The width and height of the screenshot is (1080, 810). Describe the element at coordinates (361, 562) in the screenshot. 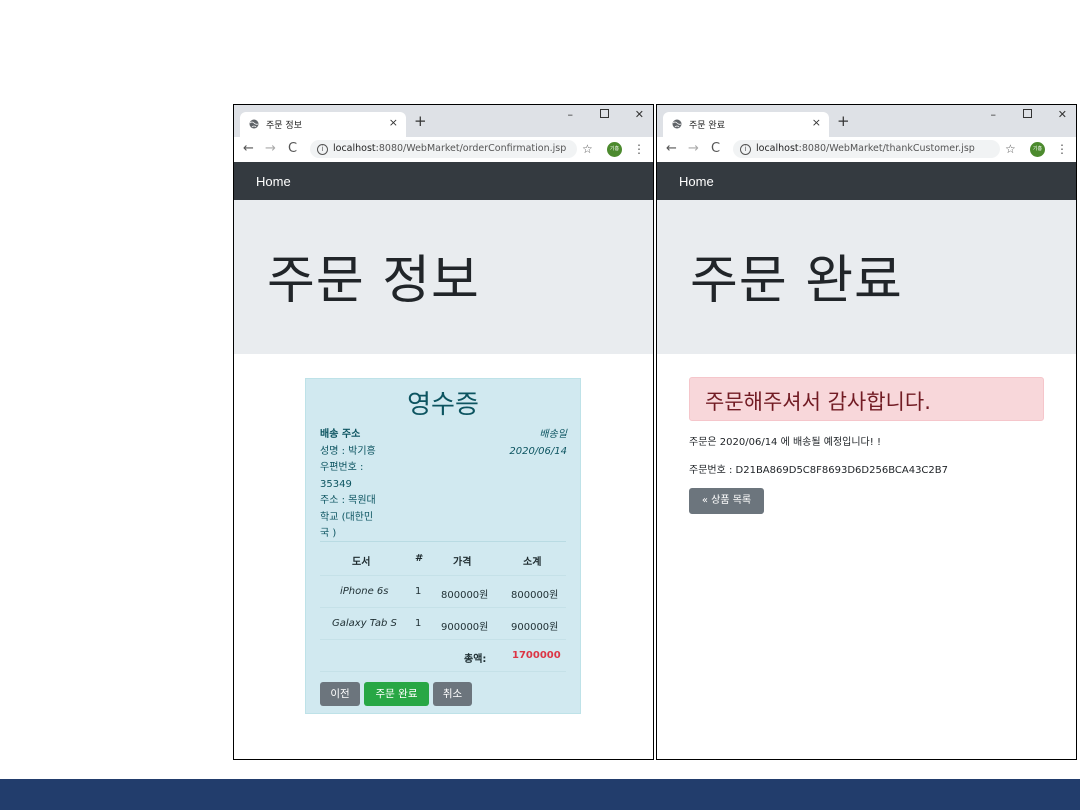

I see `col-header-book: 도서` at that location.